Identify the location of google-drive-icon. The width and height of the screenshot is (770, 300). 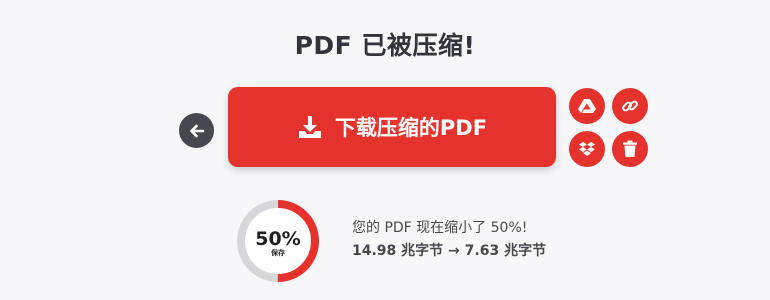
(587, 106).